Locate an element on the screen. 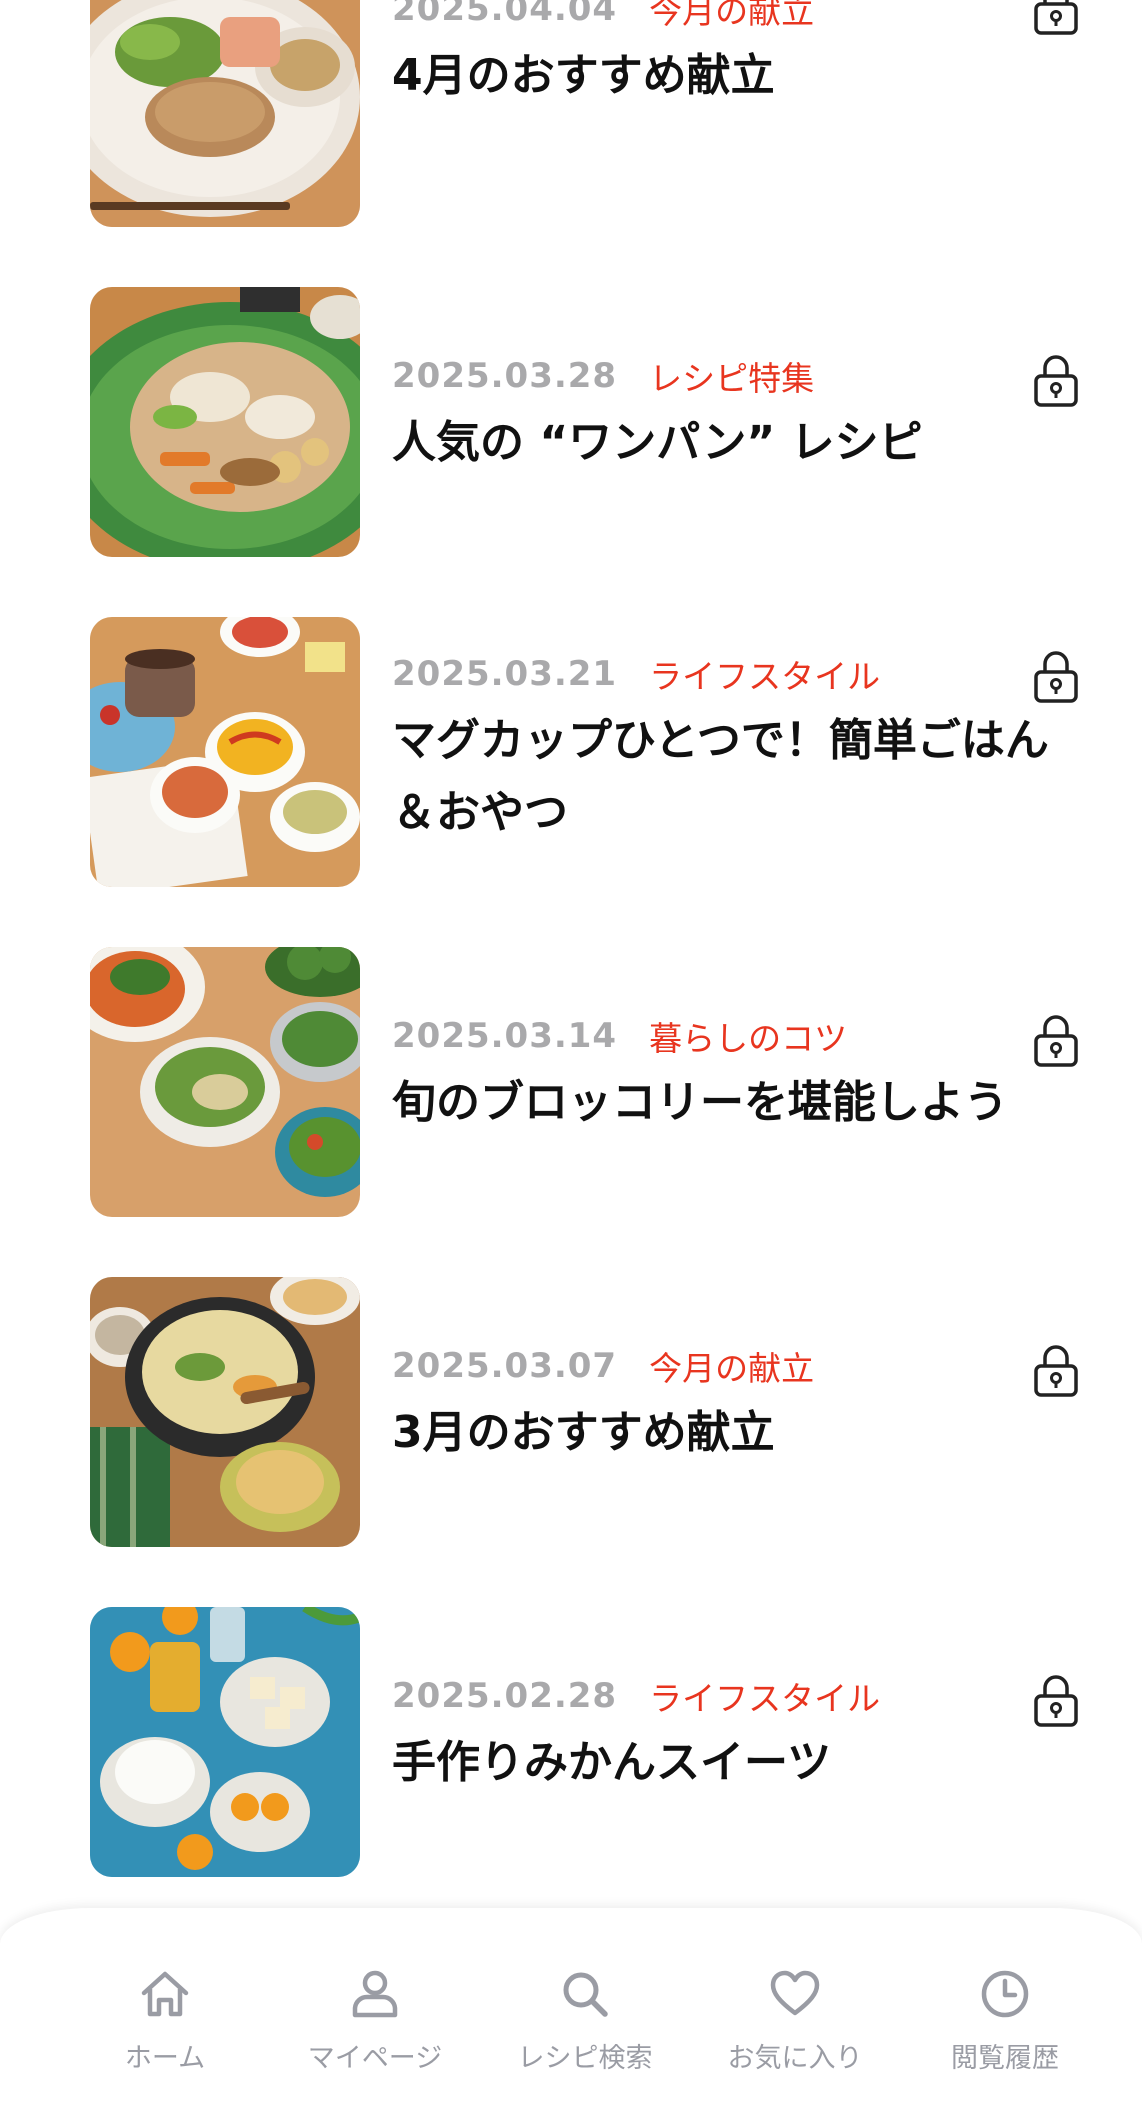  tab-label: マイページ is located at coordinates (375, 2058).